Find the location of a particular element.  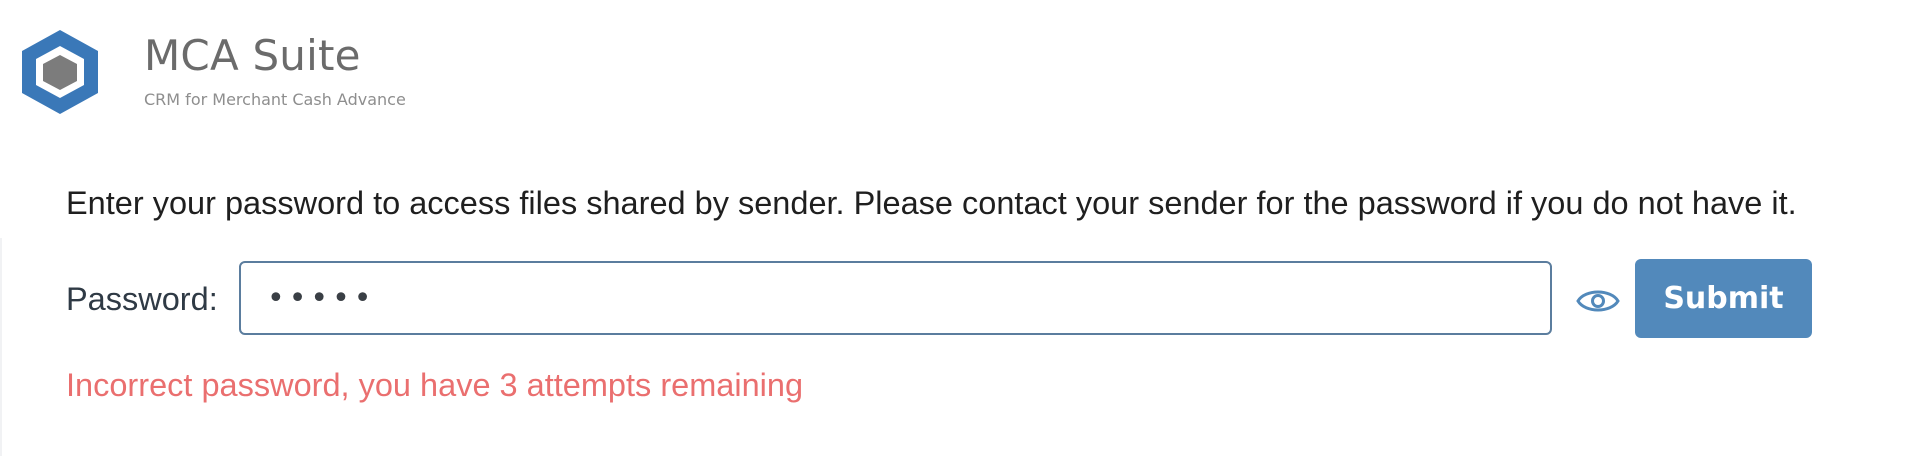

submit-button: Submit is located at coordinates (1723, 298).